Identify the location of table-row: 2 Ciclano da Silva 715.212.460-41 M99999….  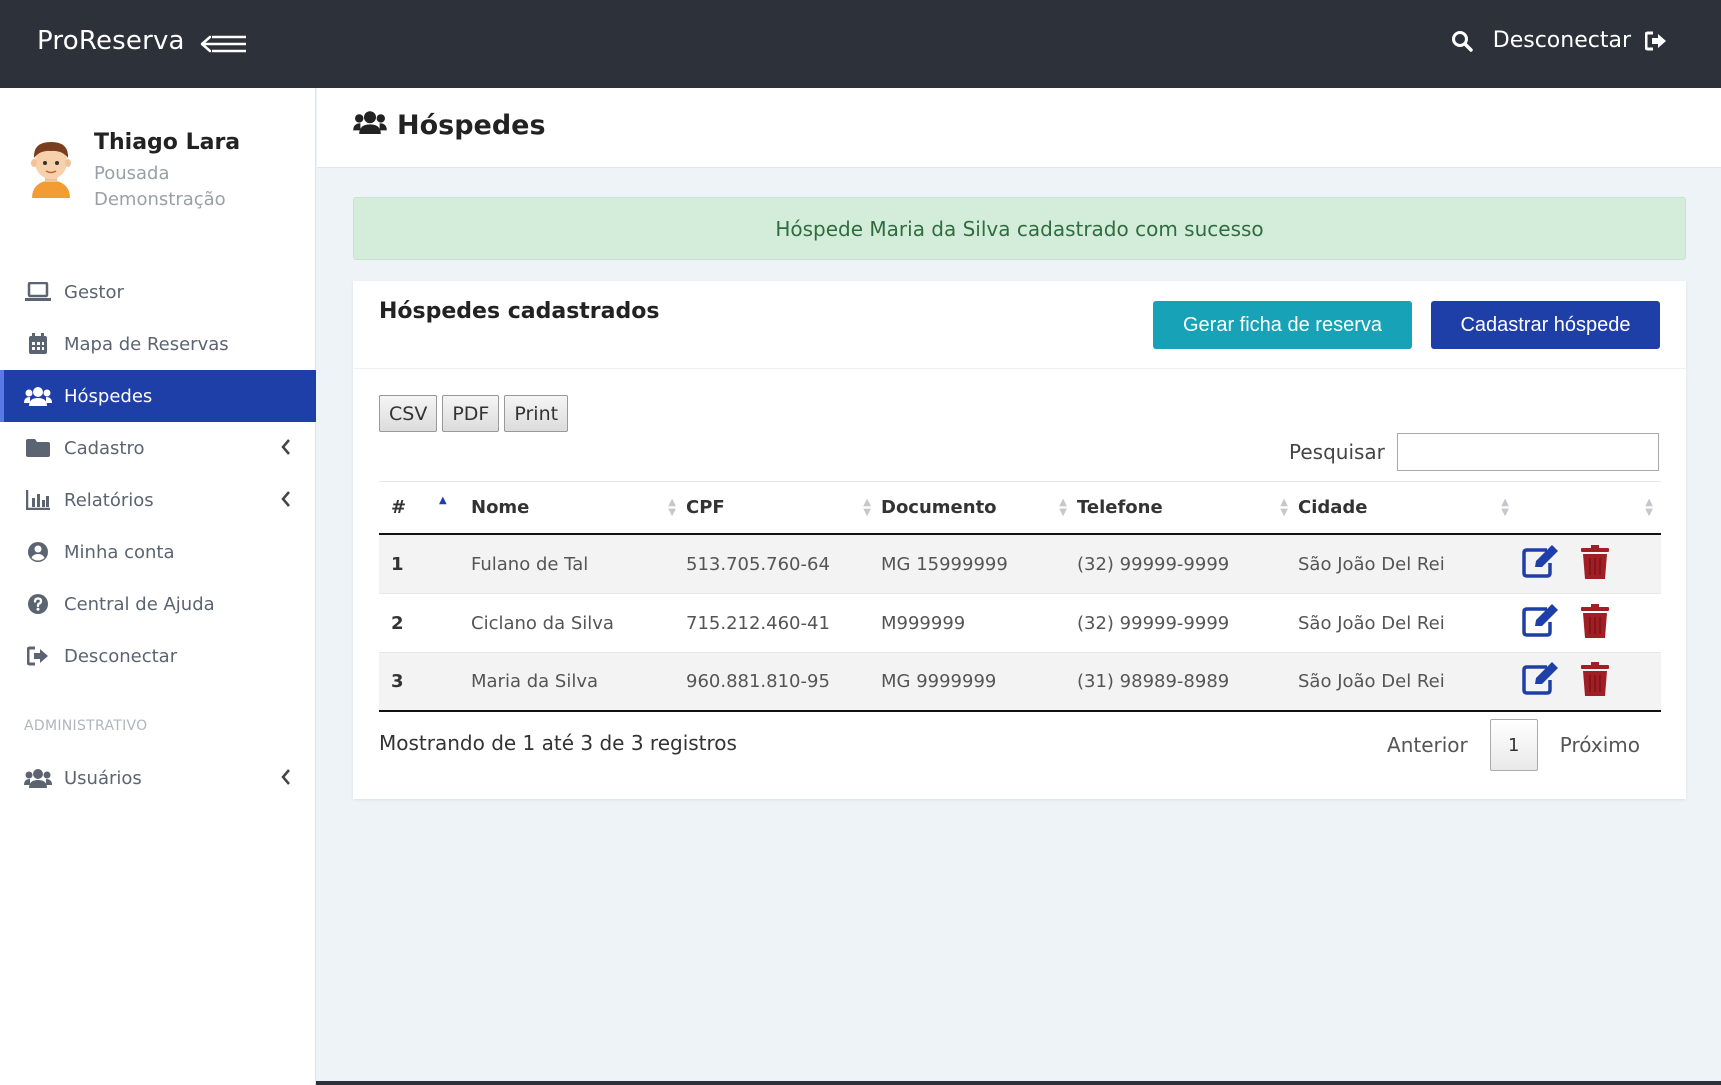
(1020, 623).